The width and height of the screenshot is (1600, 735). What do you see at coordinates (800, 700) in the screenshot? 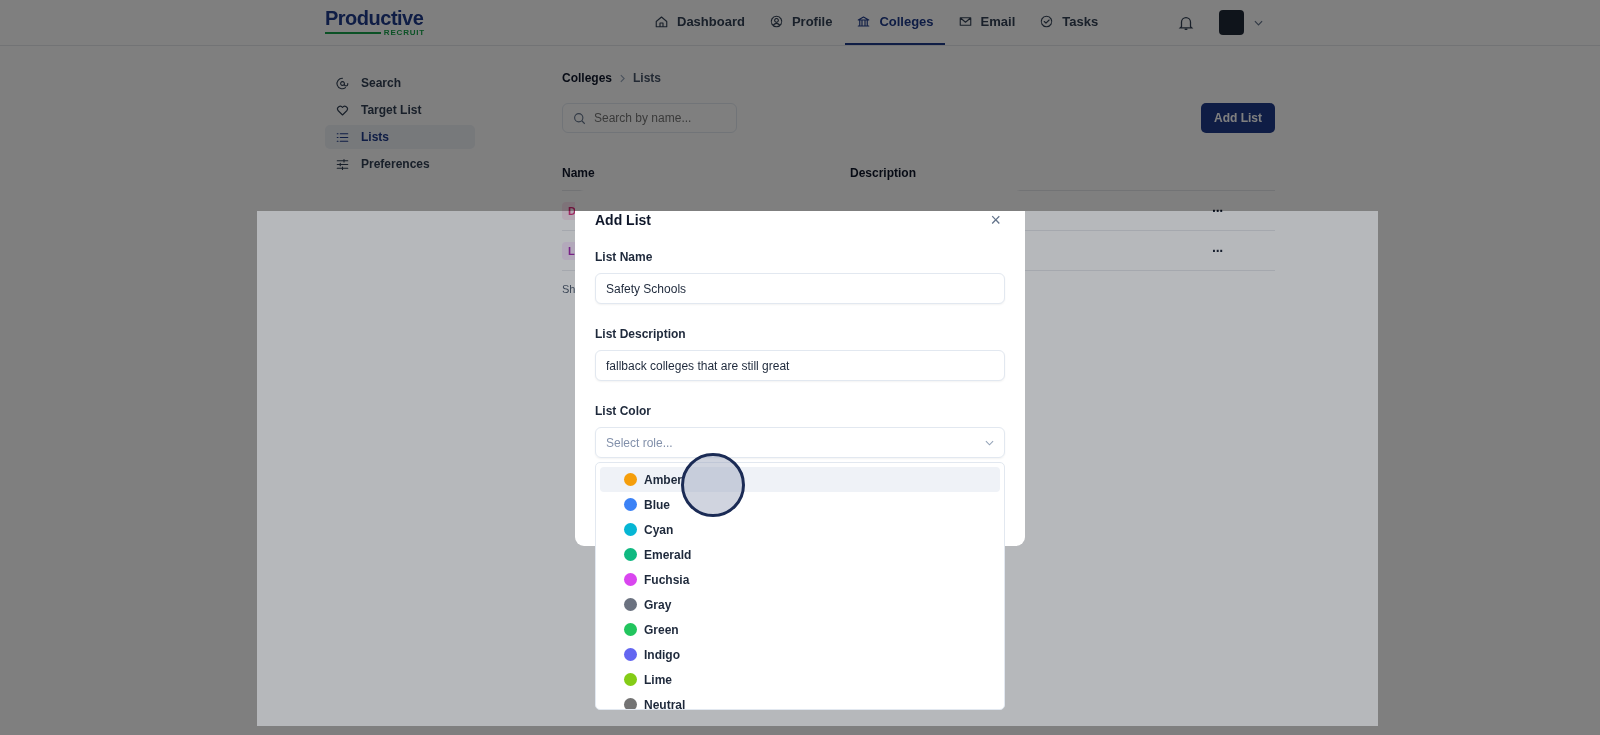
I see `color-option: Neutral` at bounding box center [800, 700].